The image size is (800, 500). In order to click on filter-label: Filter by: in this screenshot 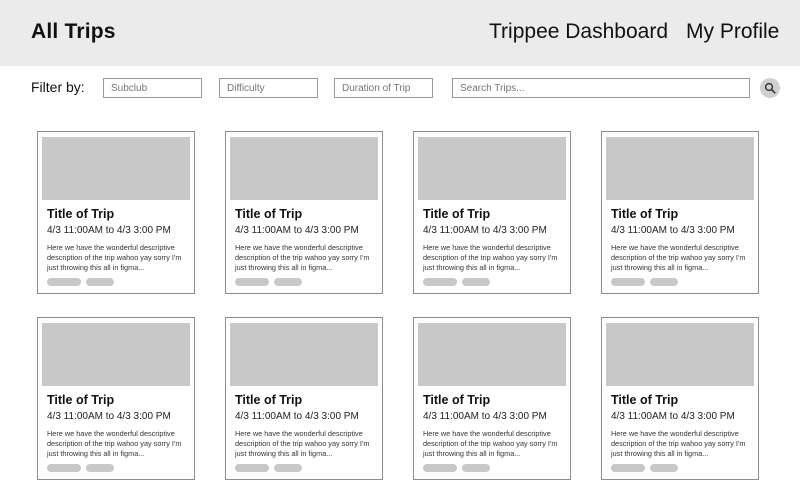, I will do `click(58, 87)`.